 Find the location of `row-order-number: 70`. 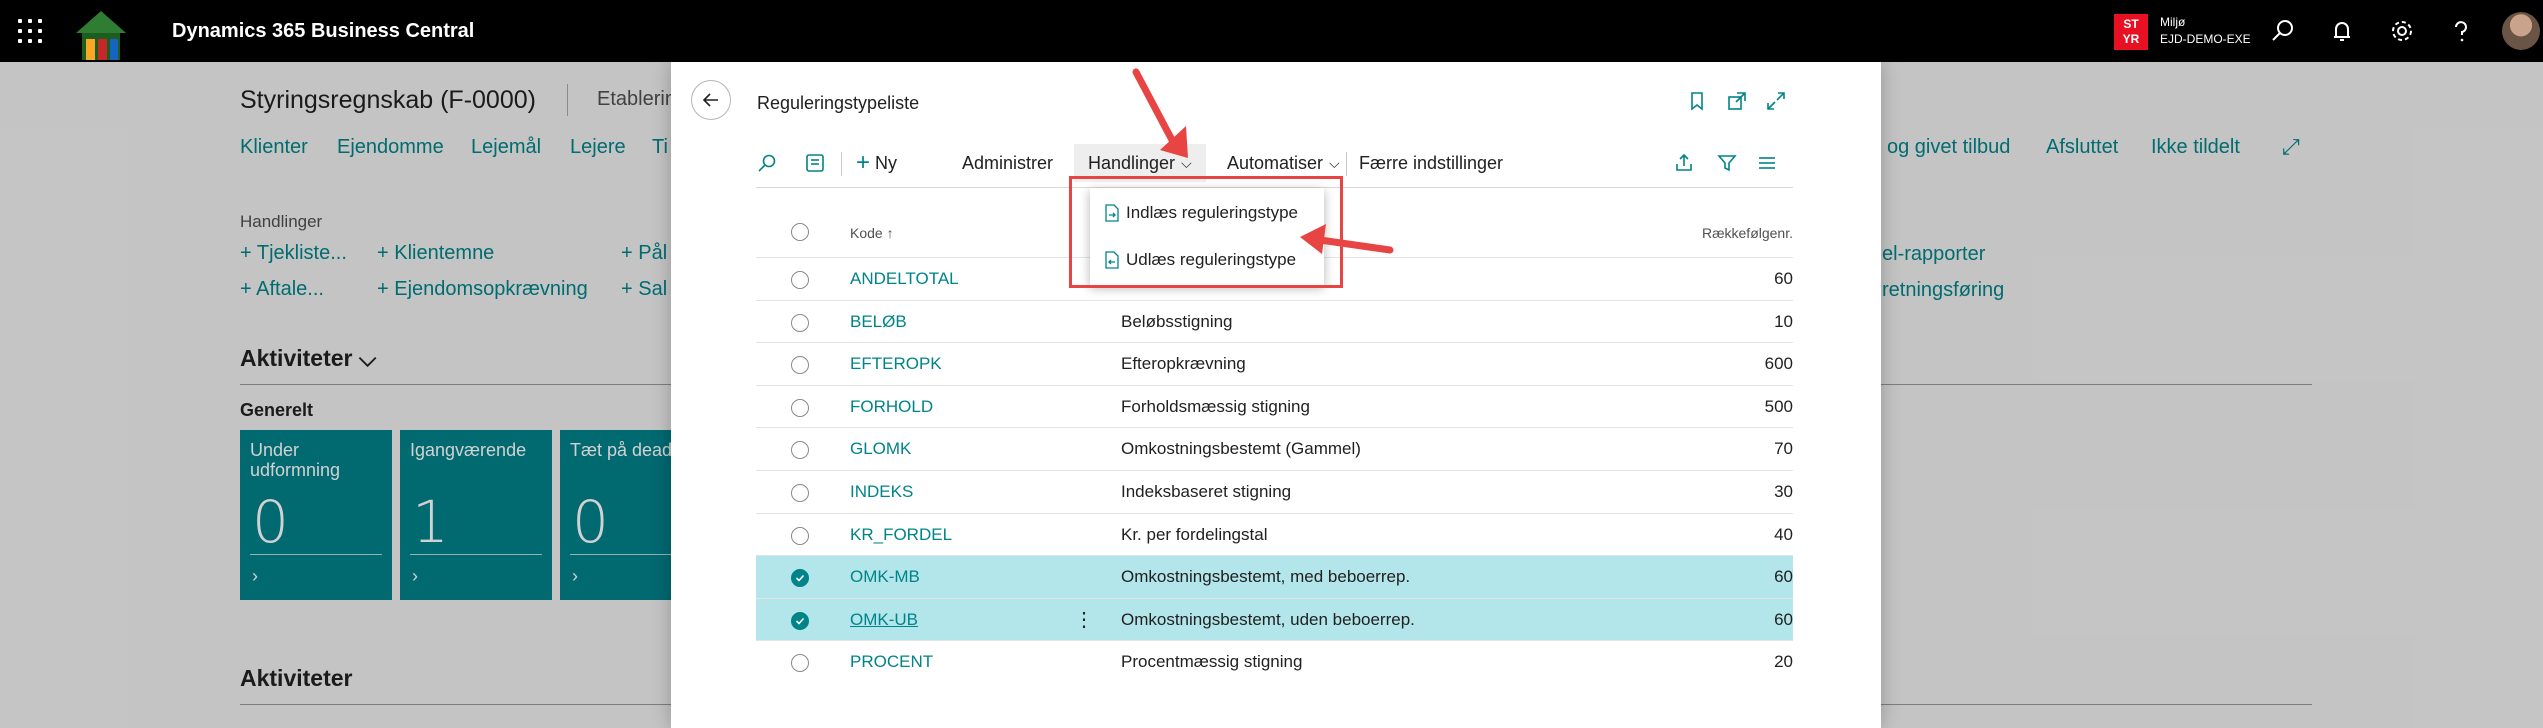

row-order-number: 70 is located at coordinates (1743, 449).